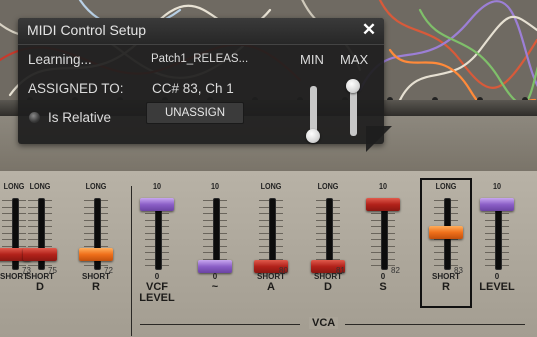 Image resolution: width=537 pixels, height=337 pixels. I want to click on fader-name-label: A, so click(271, 287).